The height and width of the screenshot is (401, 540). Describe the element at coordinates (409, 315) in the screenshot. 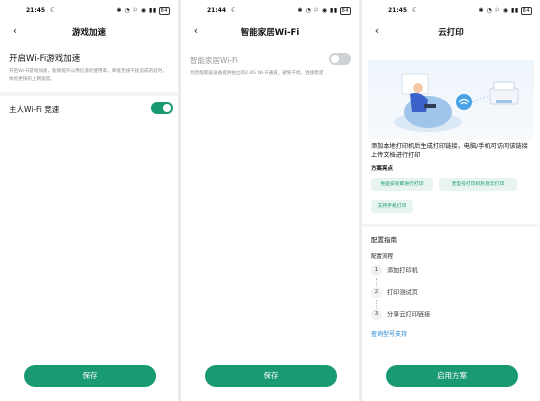

I see `step-label: 分享云打印链接` at that location.